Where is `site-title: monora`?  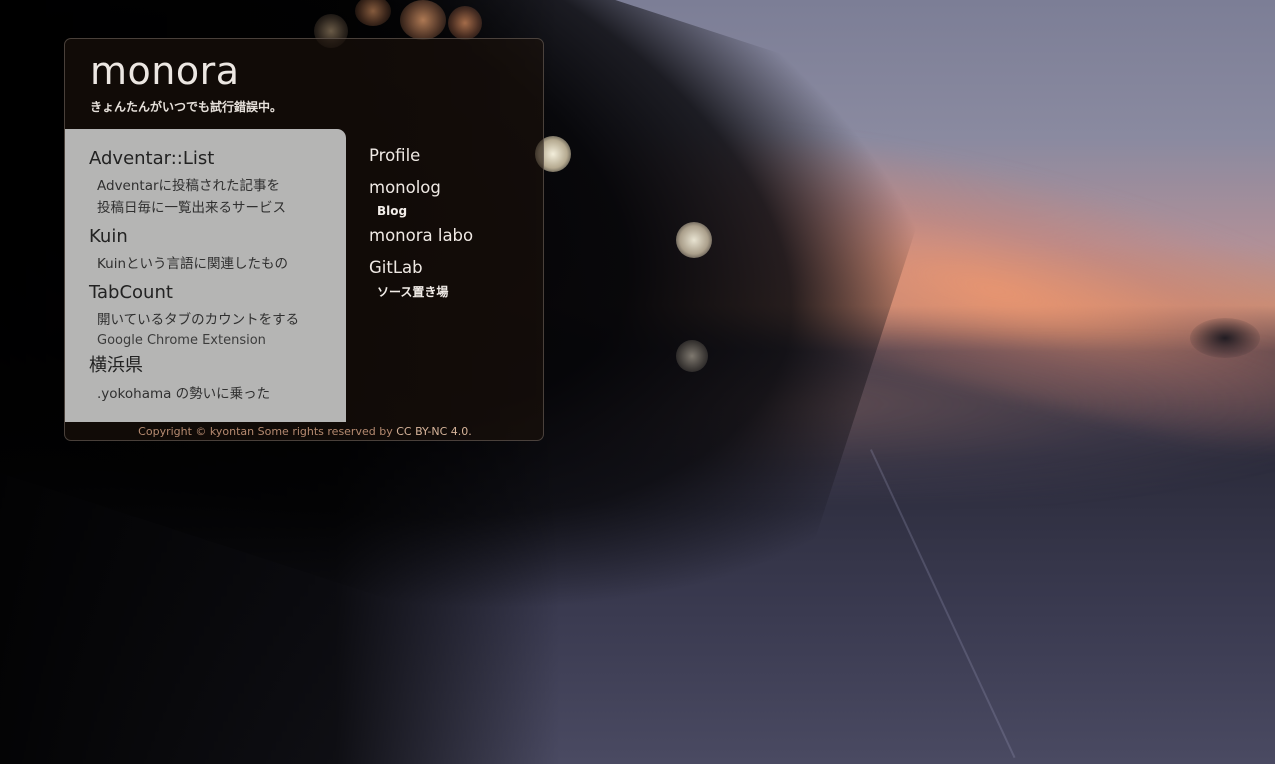 site-title: monora is located at coordinates (165, 71).